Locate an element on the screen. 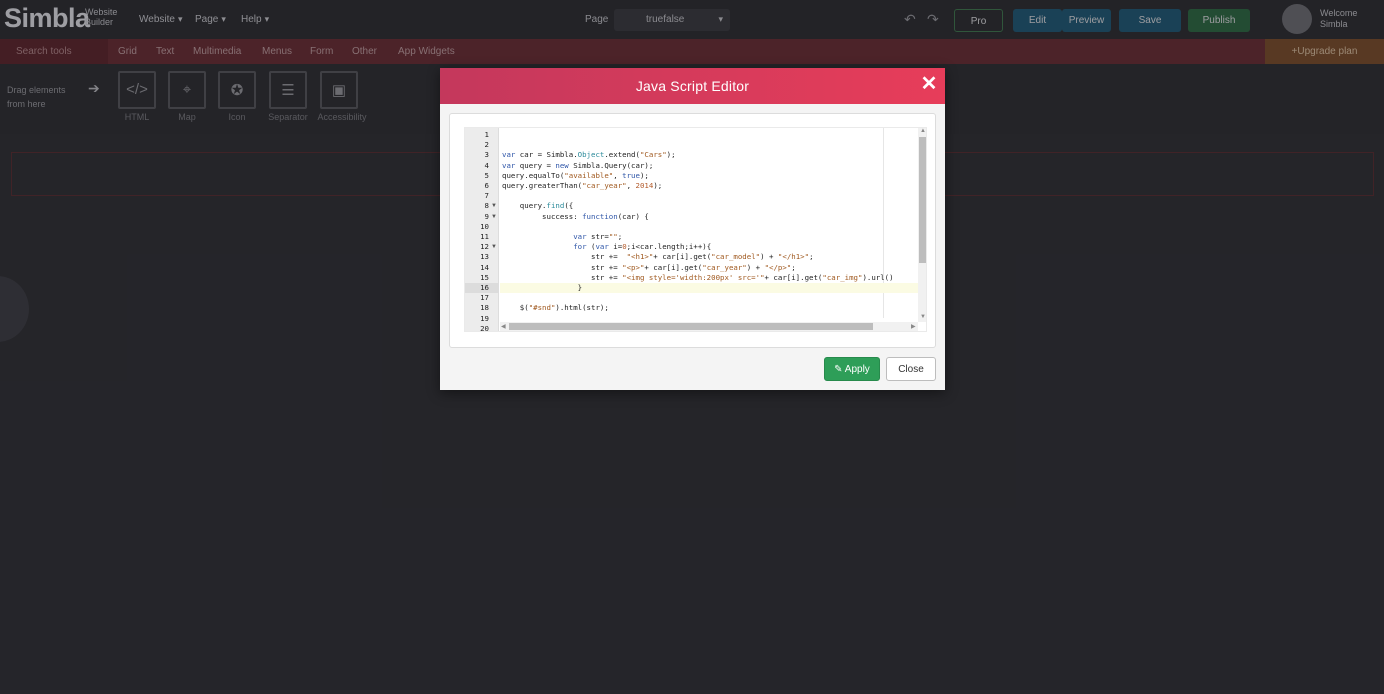 The image size is (1384, 694). scroll-left-icon: ◀ is located at coordinates (503, 326).